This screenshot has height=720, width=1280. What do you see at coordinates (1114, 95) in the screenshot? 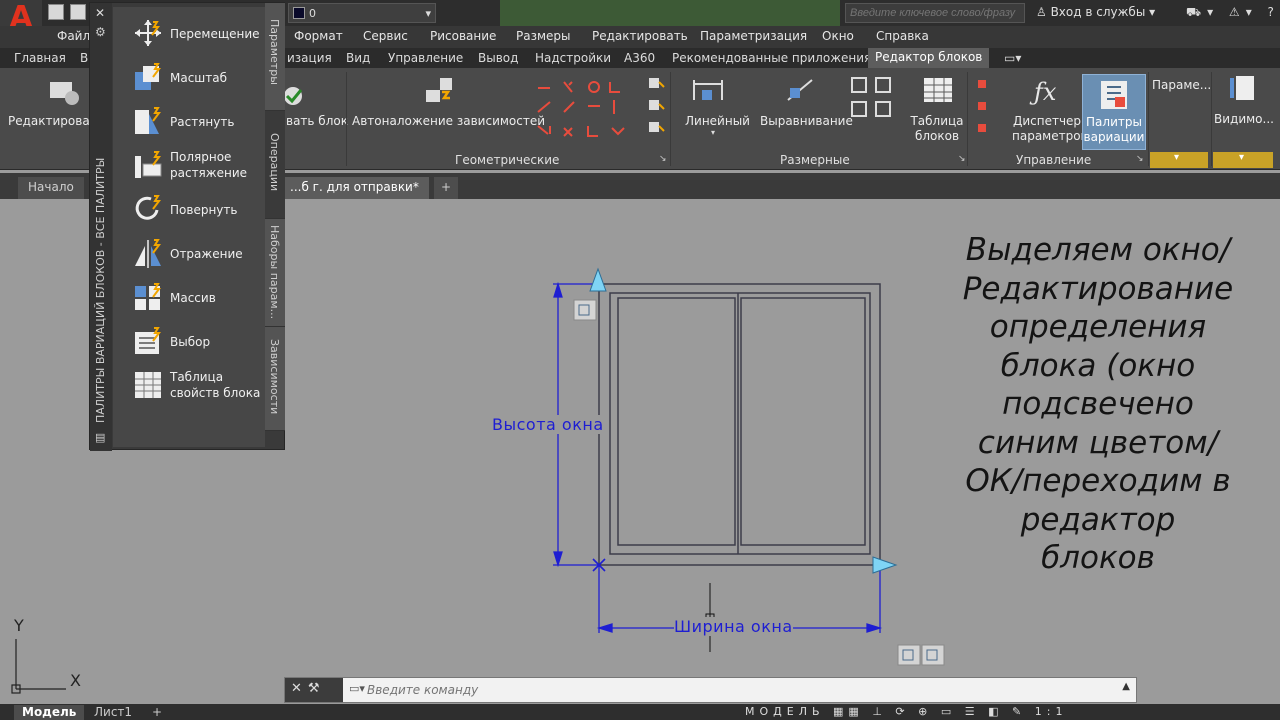
I see `palettes-icon` at bounding box center [1114, 95].